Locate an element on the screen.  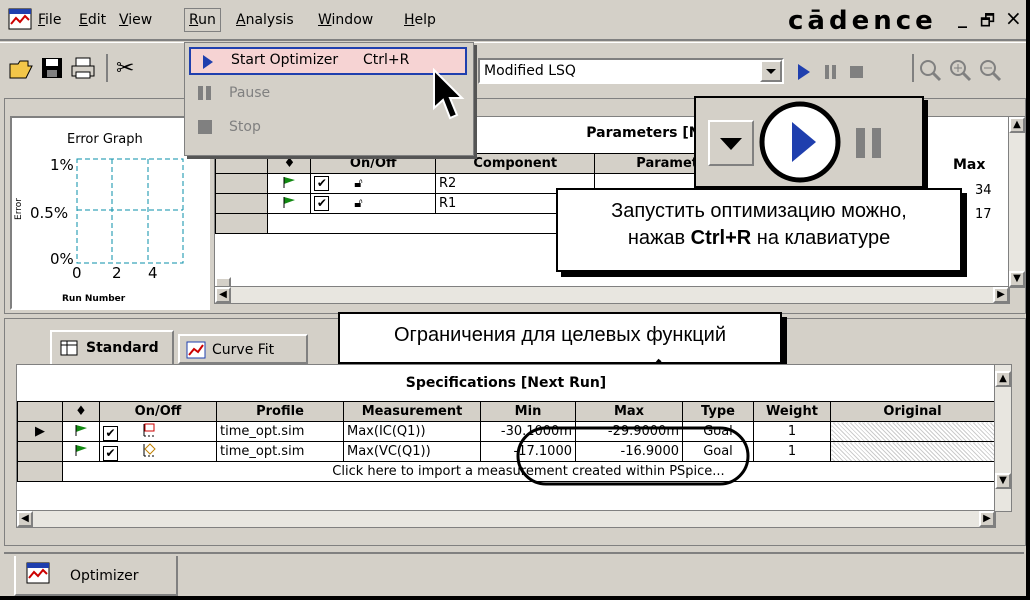
y-tick: 1% is located at coordinates (62, 165).